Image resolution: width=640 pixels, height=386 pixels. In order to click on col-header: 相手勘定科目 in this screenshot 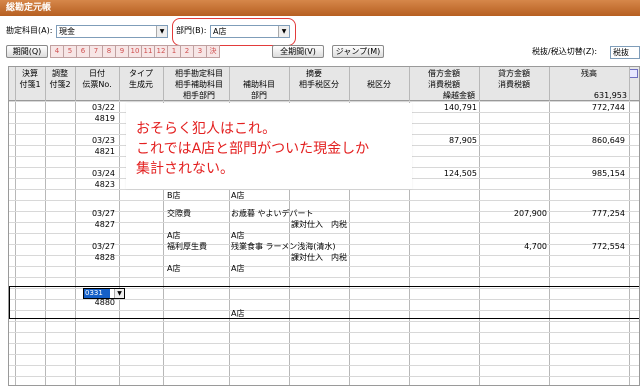, I will do `click(199, 73)`.